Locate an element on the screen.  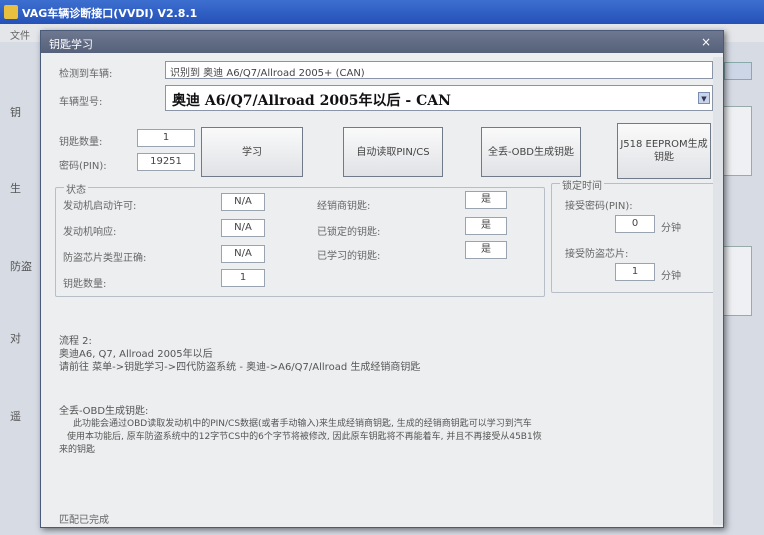
info-line-7: 来的钥匙 is located at coordinates (77, 450).